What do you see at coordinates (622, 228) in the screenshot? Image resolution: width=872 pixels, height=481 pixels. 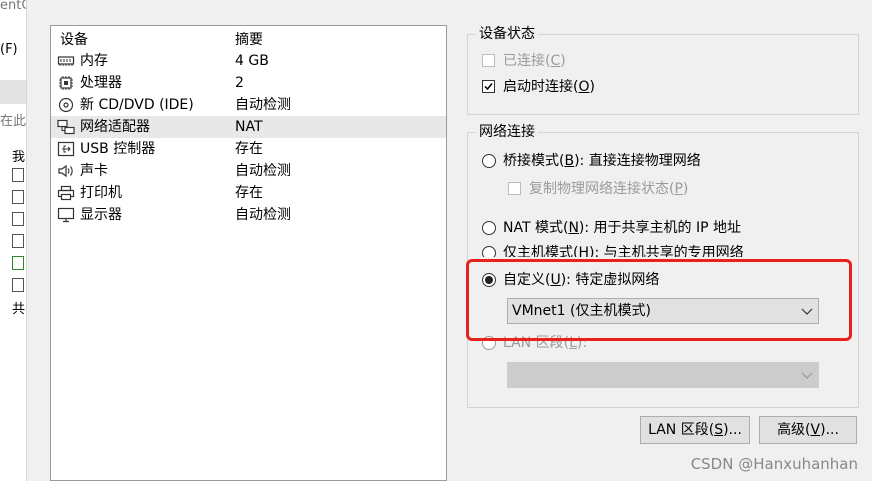 I see `nat-label: NAT 模式(N): 用于共享主机的 IP 地址` at bounding box center [622, 228].